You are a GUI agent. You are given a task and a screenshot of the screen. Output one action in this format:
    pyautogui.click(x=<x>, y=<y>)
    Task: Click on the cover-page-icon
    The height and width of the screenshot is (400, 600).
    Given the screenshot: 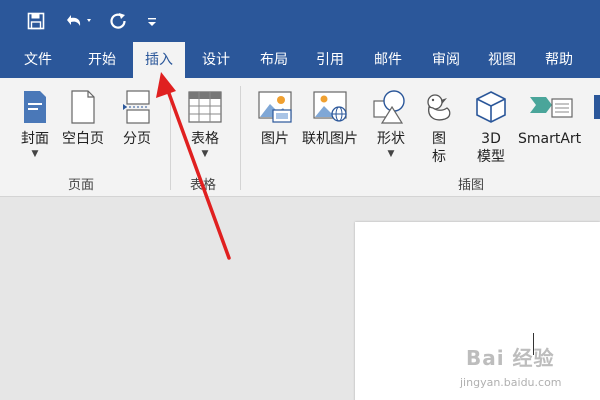 What is the action you would take?
    pyautogui.click(x=35, y=107)
    